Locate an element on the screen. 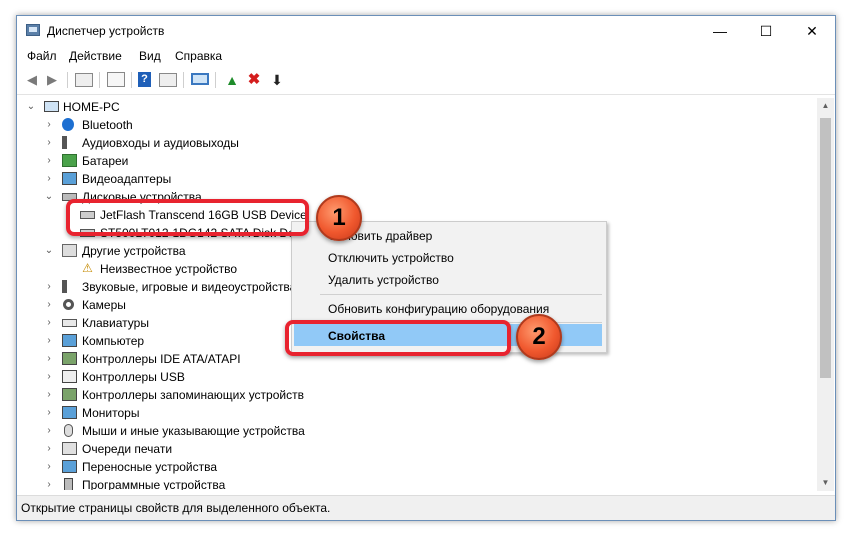 This screenshot has width=851, height=536. details-view-icon is located at coordinates (168, 80).